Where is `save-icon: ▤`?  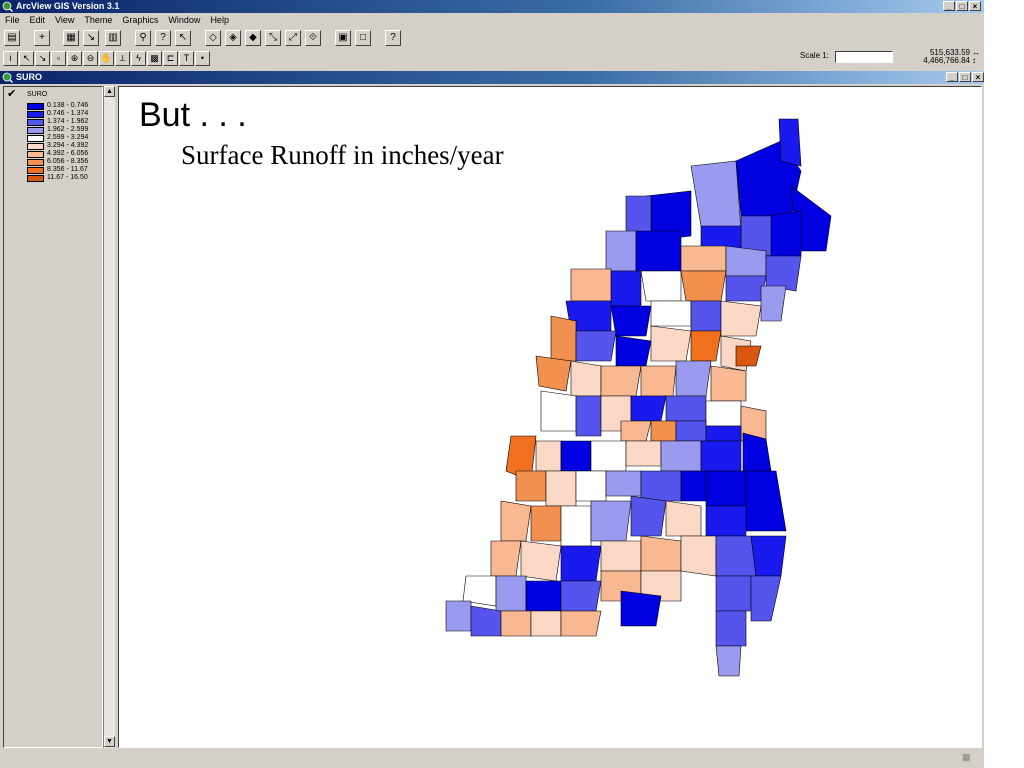
save-icon: ▤ is located at coordinates (12, 38).